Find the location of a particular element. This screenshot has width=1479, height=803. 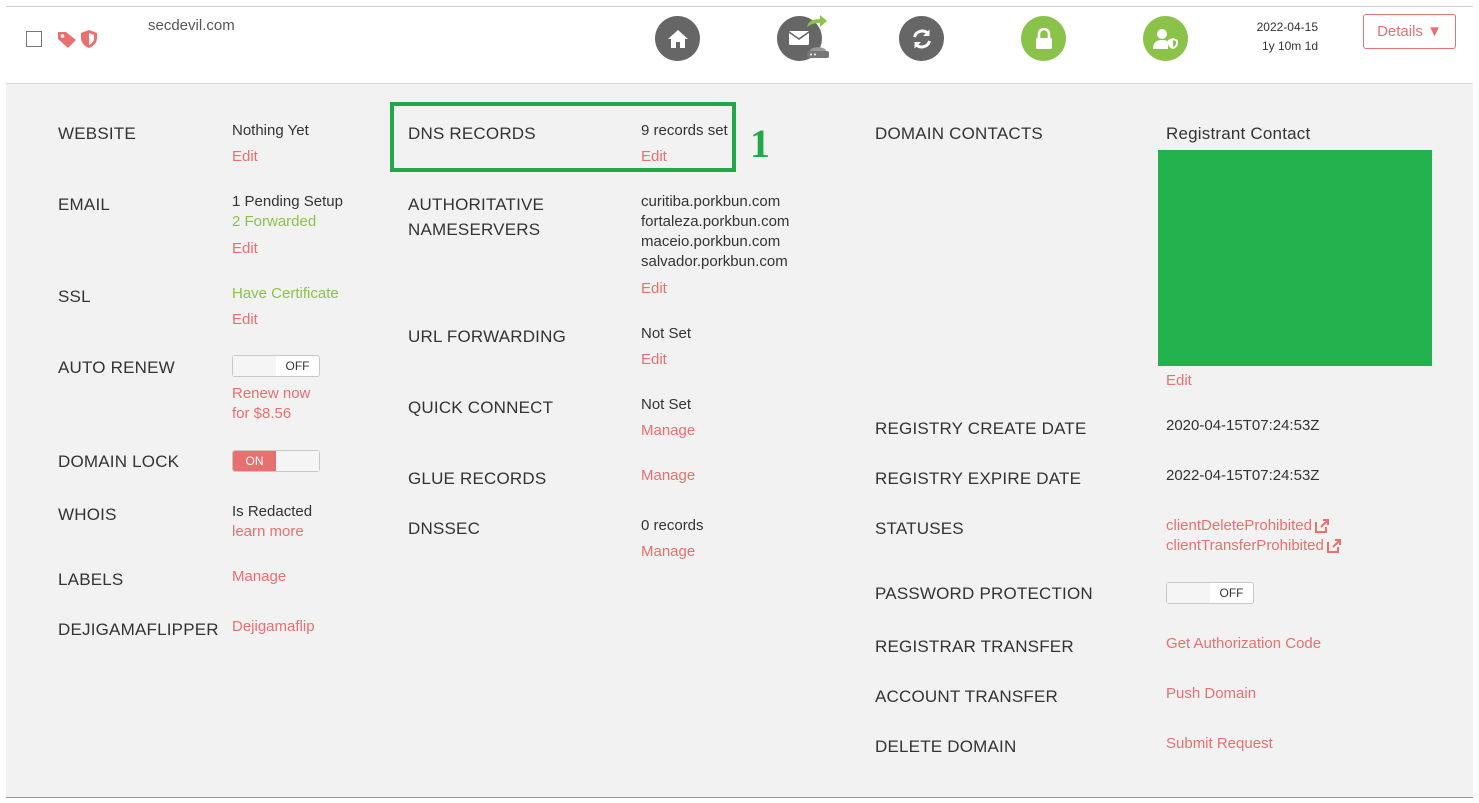

privacy-button is located at coordinates (1165, 38).